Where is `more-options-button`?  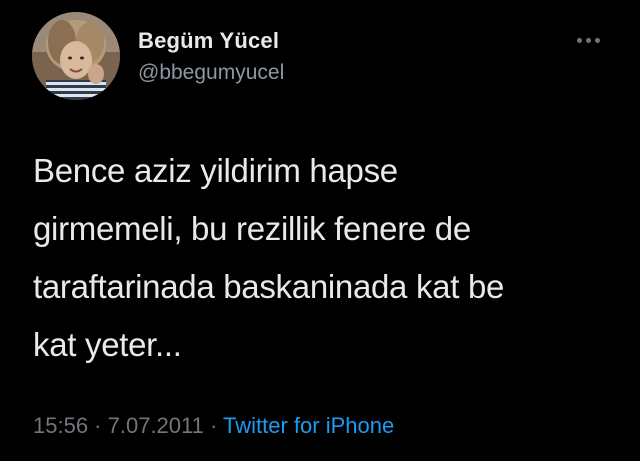
more-options-button is located at coordinates (588, 40).